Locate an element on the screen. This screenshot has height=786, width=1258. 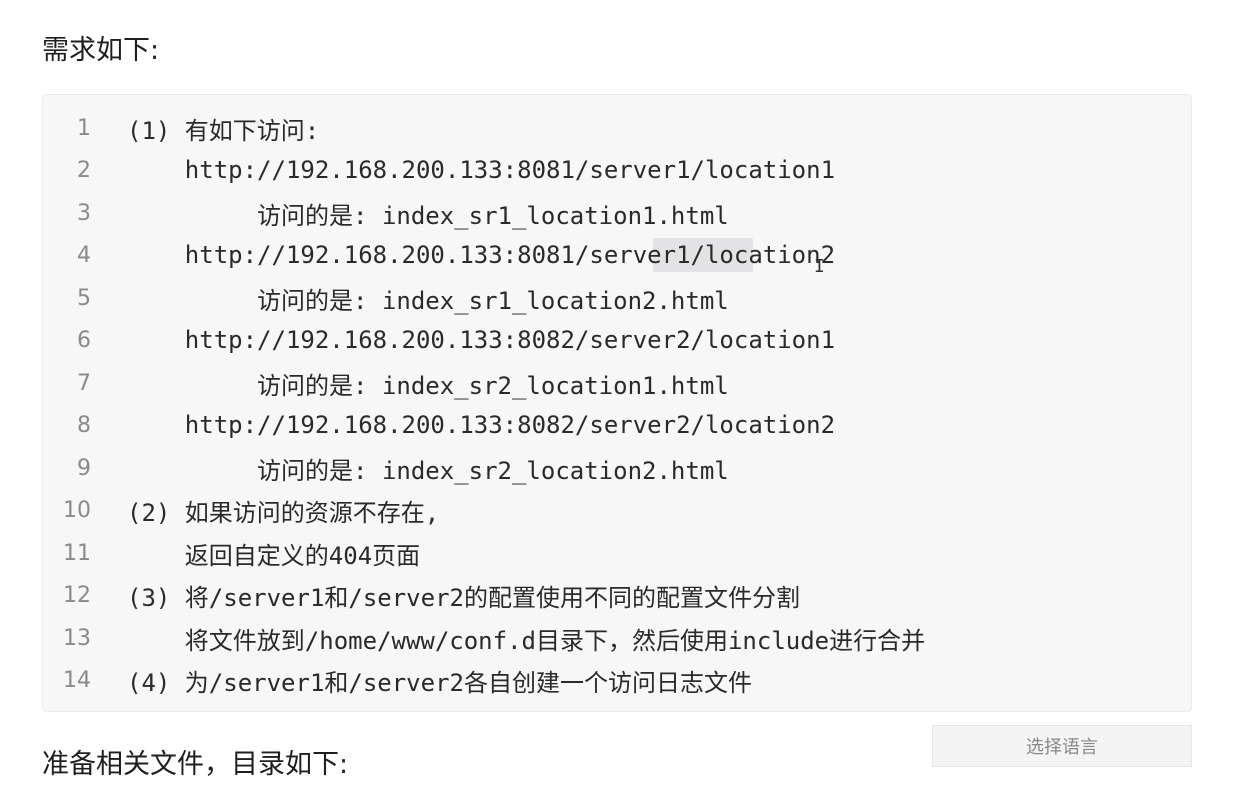
code-line: 5 访问的是: index_sr1_location2.html is located at coordinates (617, 298).